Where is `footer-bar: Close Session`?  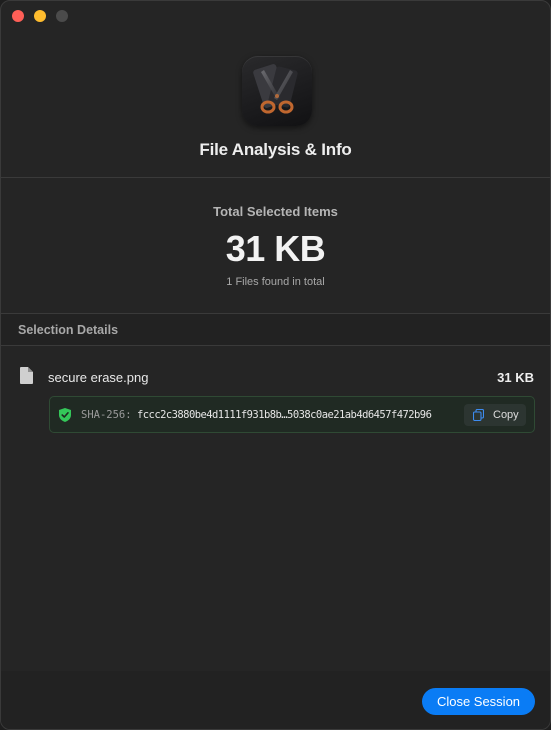
footer-bar: Close Session is located at coordinates (275, 700).